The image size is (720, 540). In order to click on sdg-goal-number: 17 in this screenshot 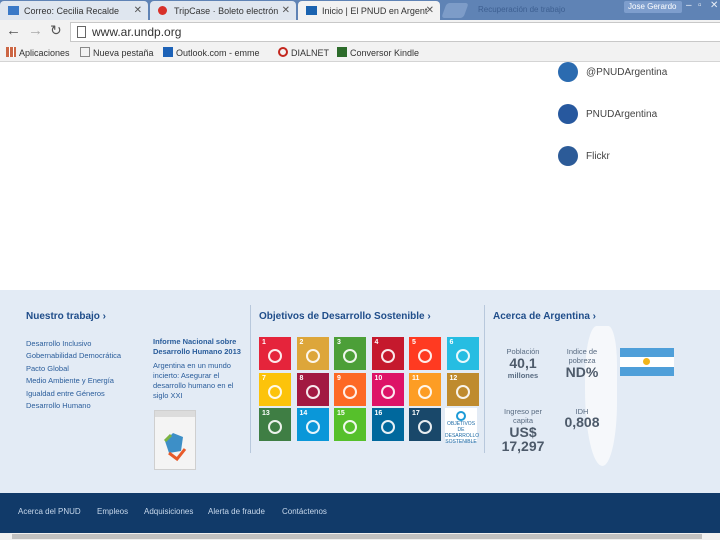, I will do `click(416, 413)`.